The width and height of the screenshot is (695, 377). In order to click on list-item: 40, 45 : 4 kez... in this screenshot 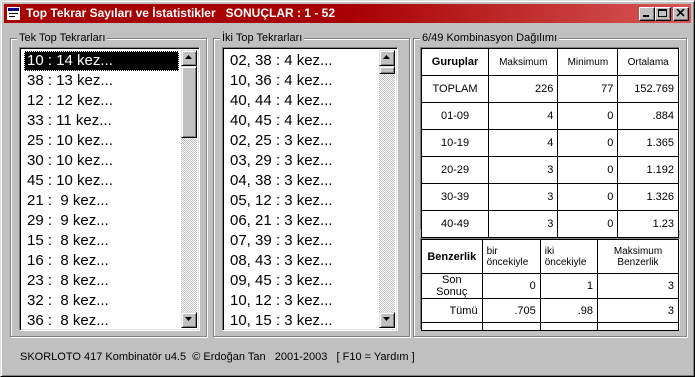, I will do `click(302, 121)`.